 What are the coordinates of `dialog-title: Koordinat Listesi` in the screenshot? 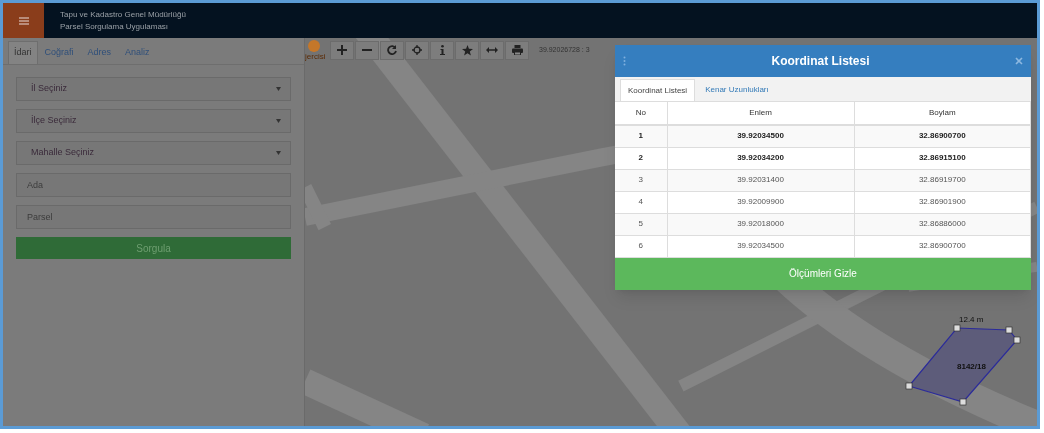 It's located at (820, 61).